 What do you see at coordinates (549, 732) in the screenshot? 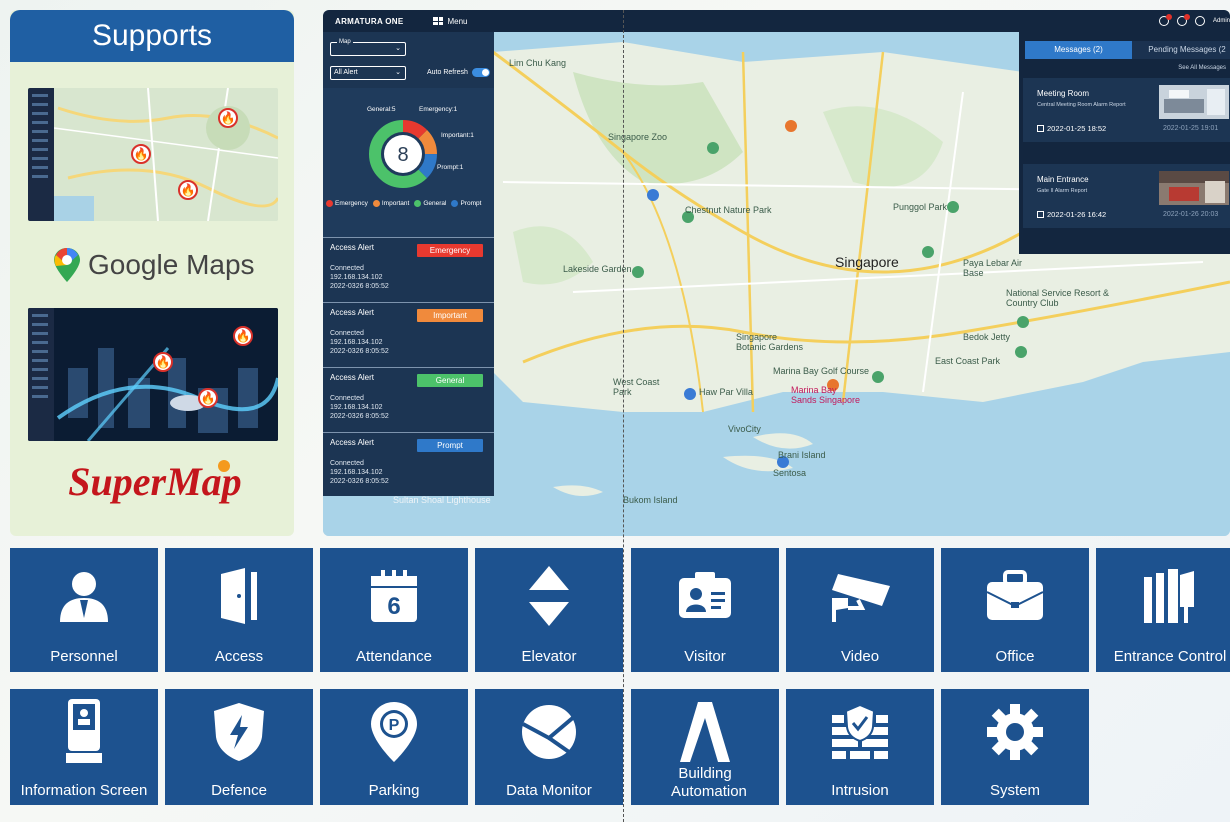
I see `pie-monitor-icon` at bounding box center [549, 732].